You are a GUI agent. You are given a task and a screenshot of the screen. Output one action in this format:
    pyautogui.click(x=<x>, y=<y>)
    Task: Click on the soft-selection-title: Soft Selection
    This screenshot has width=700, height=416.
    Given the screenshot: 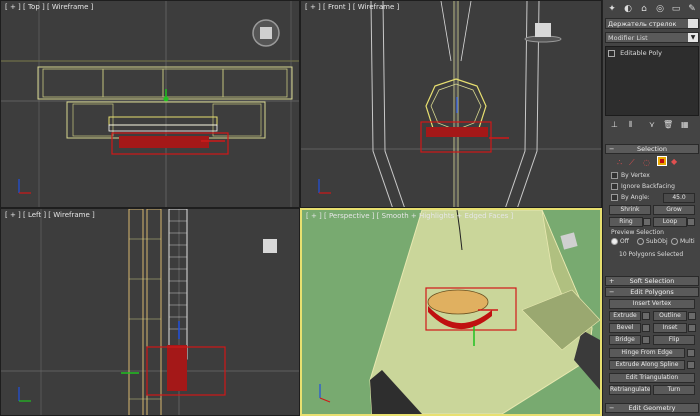 What is the action you would take?
    pyautogui.click(x=652, y=281)
    